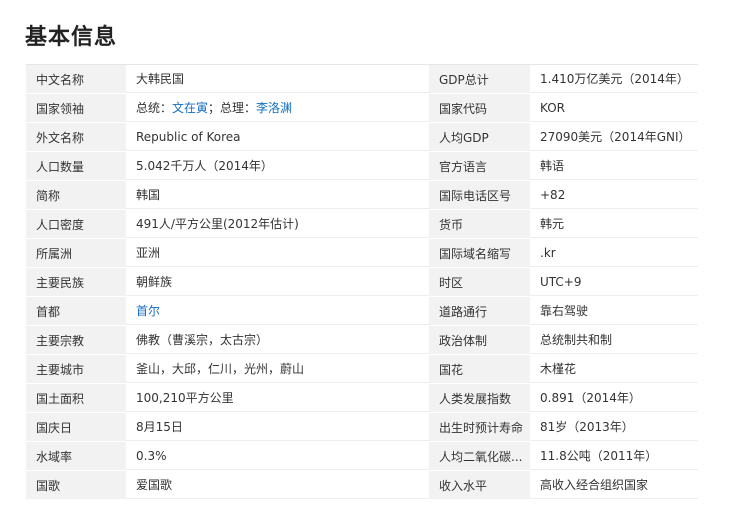 The image size is (730, 528). Describe the element at coordinates (76, 195) in the screenshot. I see `label-short-name: 简称` at that location.